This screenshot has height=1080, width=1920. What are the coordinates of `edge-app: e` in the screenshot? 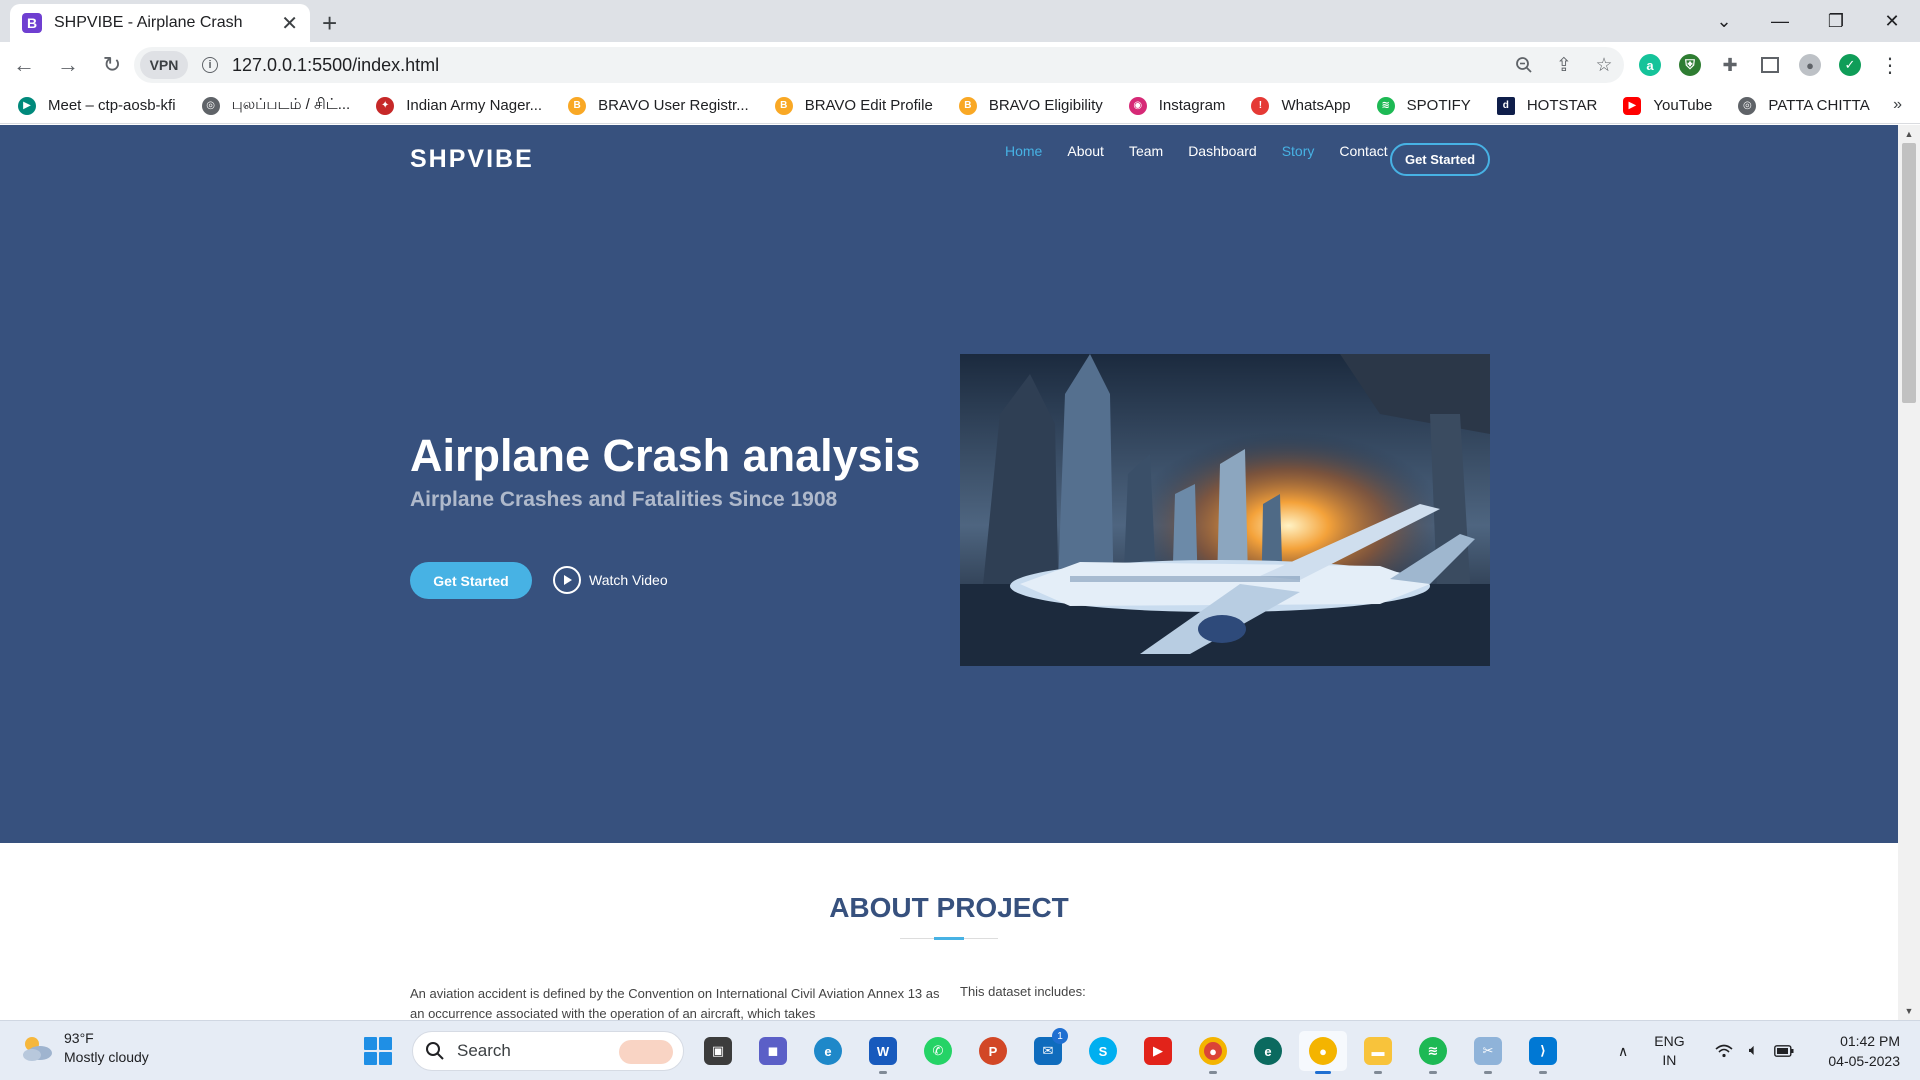 It's located at (828, 1051).